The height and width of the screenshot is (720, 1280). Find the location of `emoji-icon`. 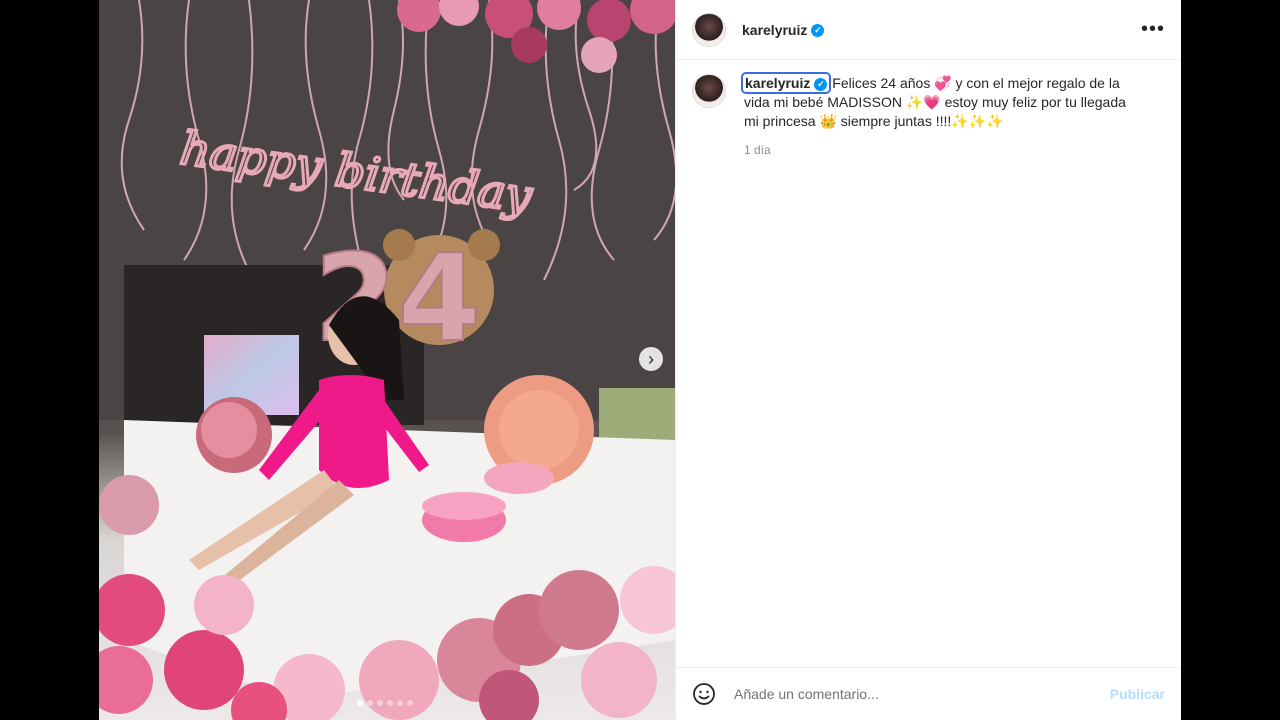

emoji-icon is located at coordinates (704, 694).